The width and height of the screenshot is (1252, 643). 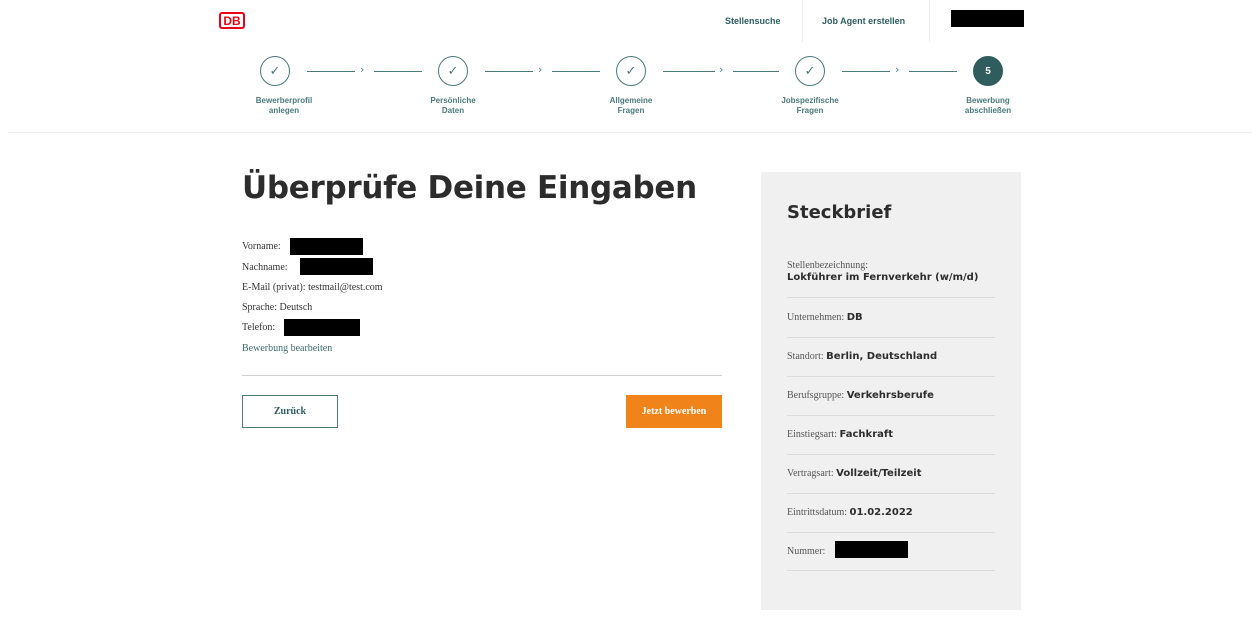 I want to click on phone-field: Telefon:, so click(x=259, y=327).